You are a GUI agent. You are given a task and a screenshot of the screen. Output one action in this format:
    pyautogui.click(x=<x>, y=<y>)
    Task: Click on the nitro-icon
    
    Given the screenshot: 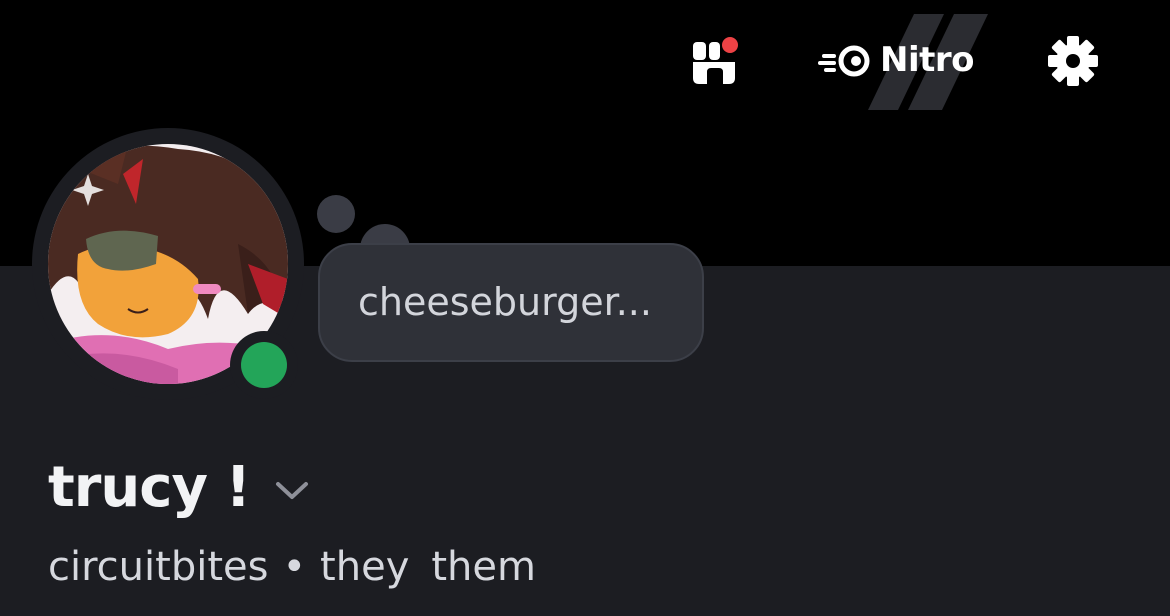 What is the action you would take?
    pyautogui.click(x=844, y=61)
    